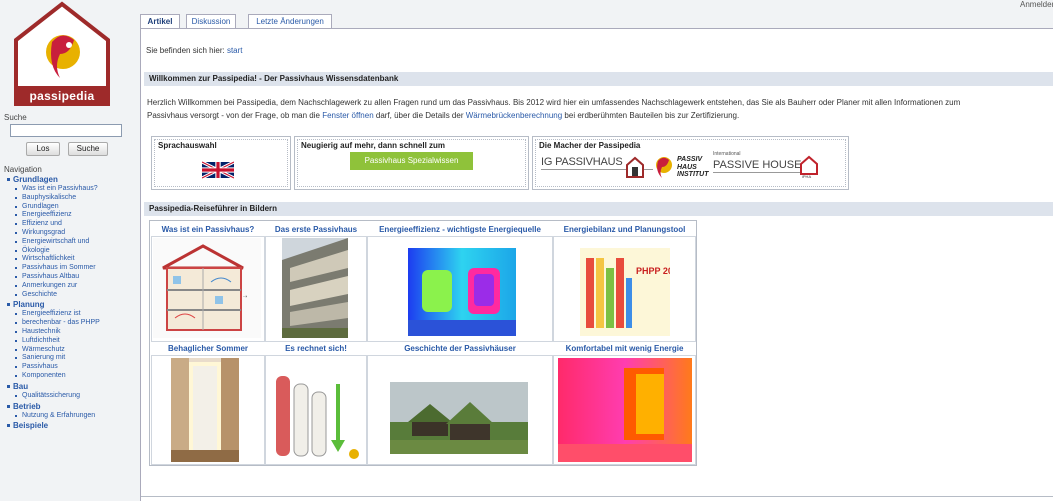  What do you see at coordinates (65, 367) in the screenshot?
I see `nav-item-continued: Passivhaus` at bounding box center [65, 367].